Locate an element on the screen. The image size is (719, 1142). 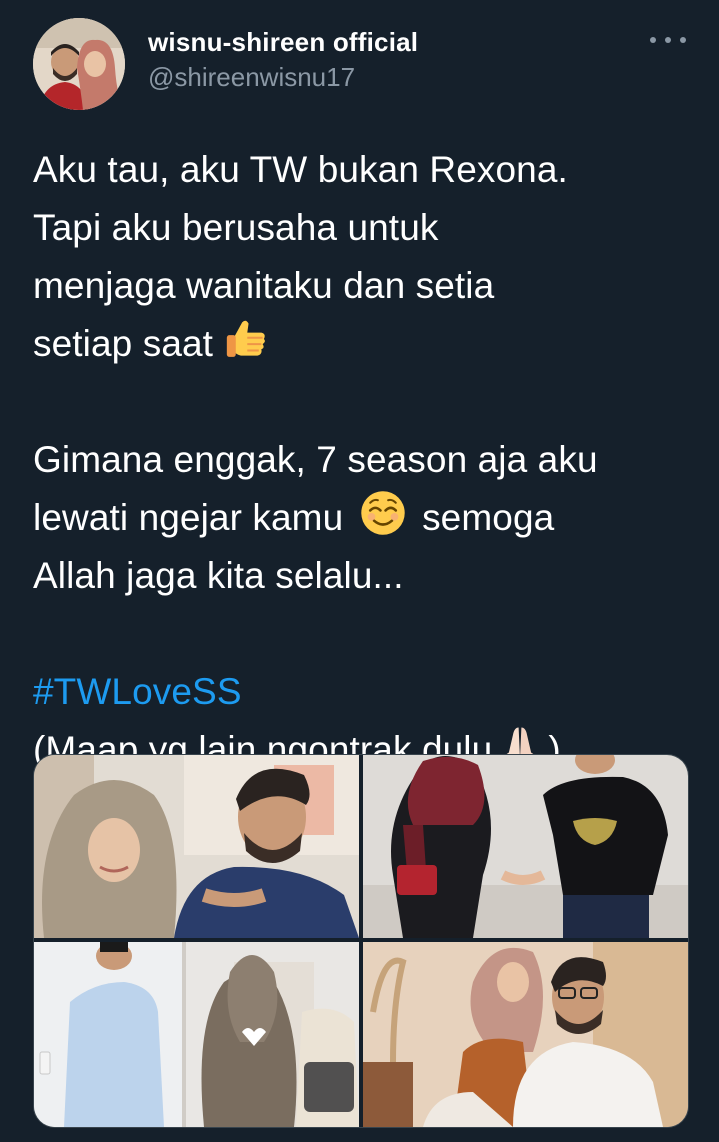
tweet-line: lewati ngejar kamu semoga is located at coordinates (363, 518).